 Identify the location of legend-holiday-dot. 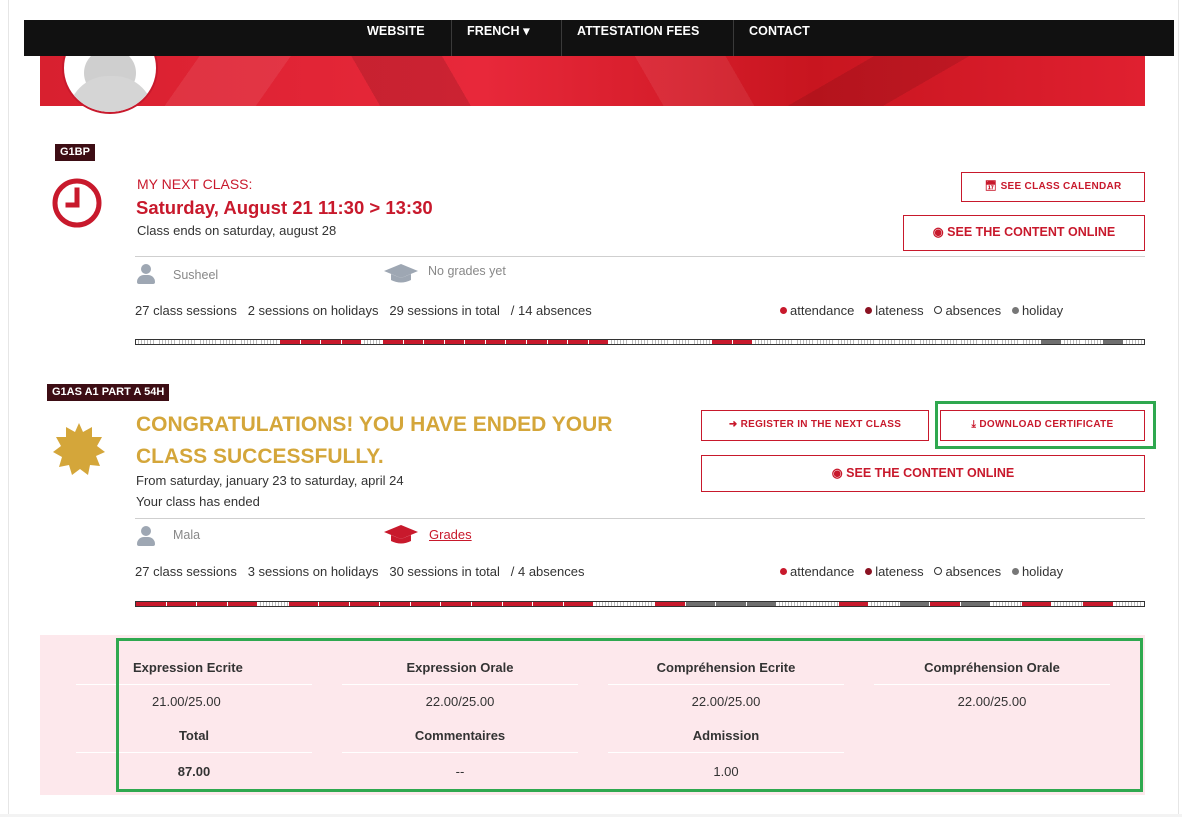
(1015, 310).